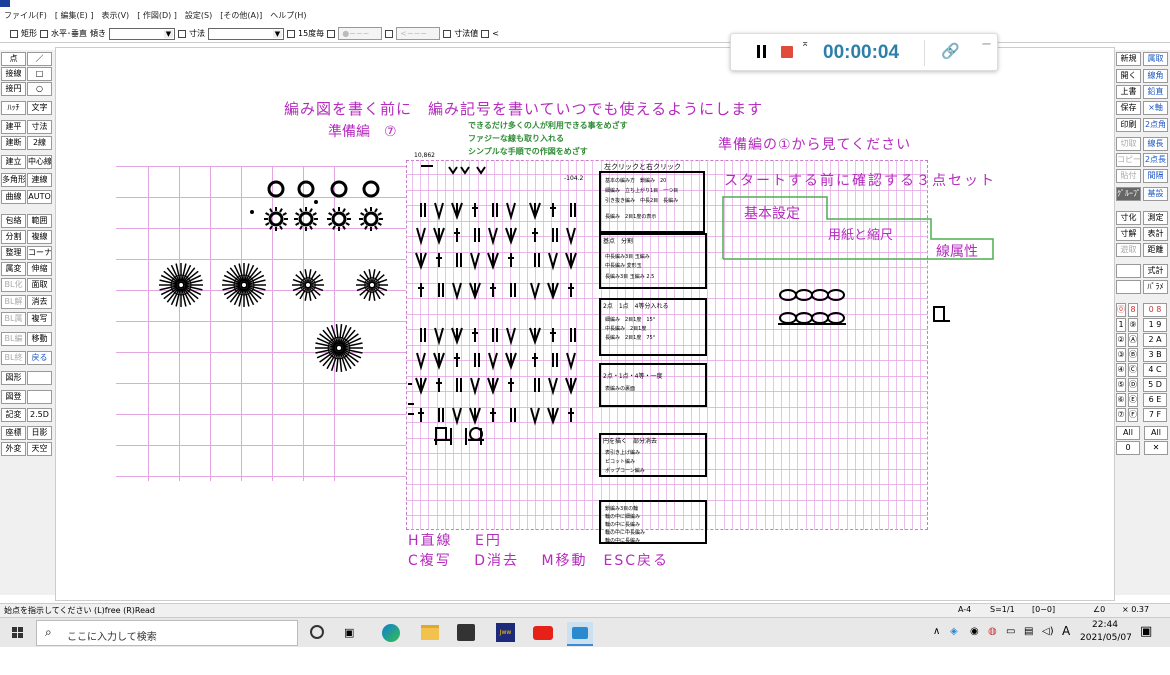  I want to click on stop-icon, so click(787, 52).